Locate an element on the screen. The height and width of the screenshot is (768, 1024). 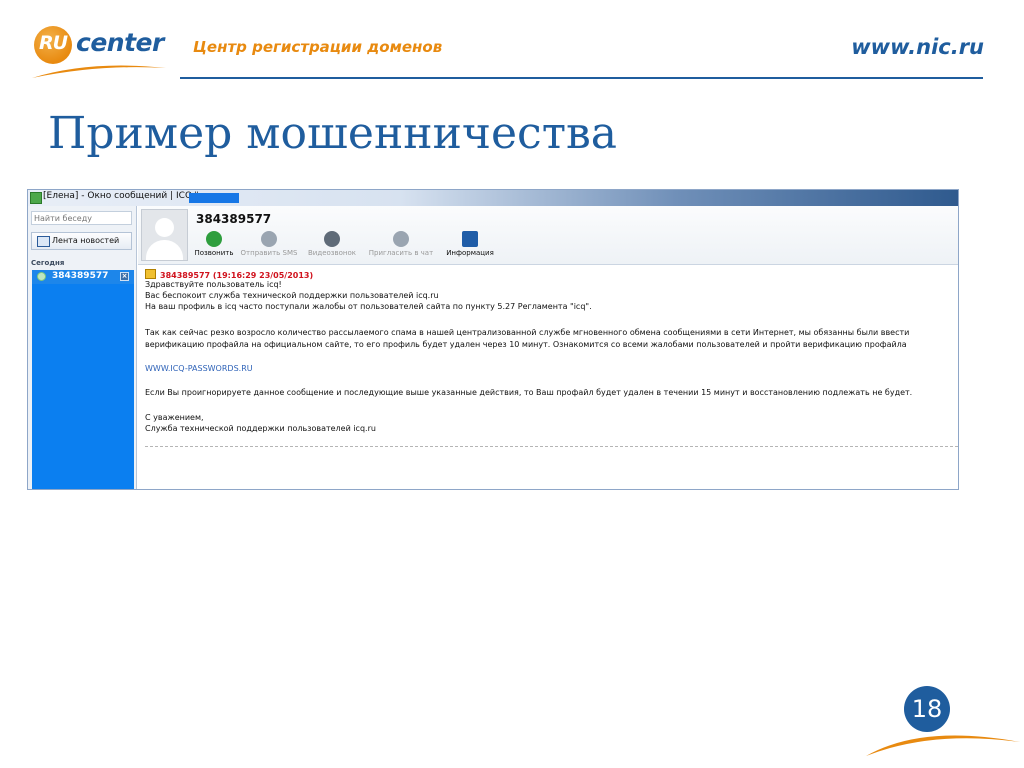
information-button: Информация is located at coordinates (470, 246).